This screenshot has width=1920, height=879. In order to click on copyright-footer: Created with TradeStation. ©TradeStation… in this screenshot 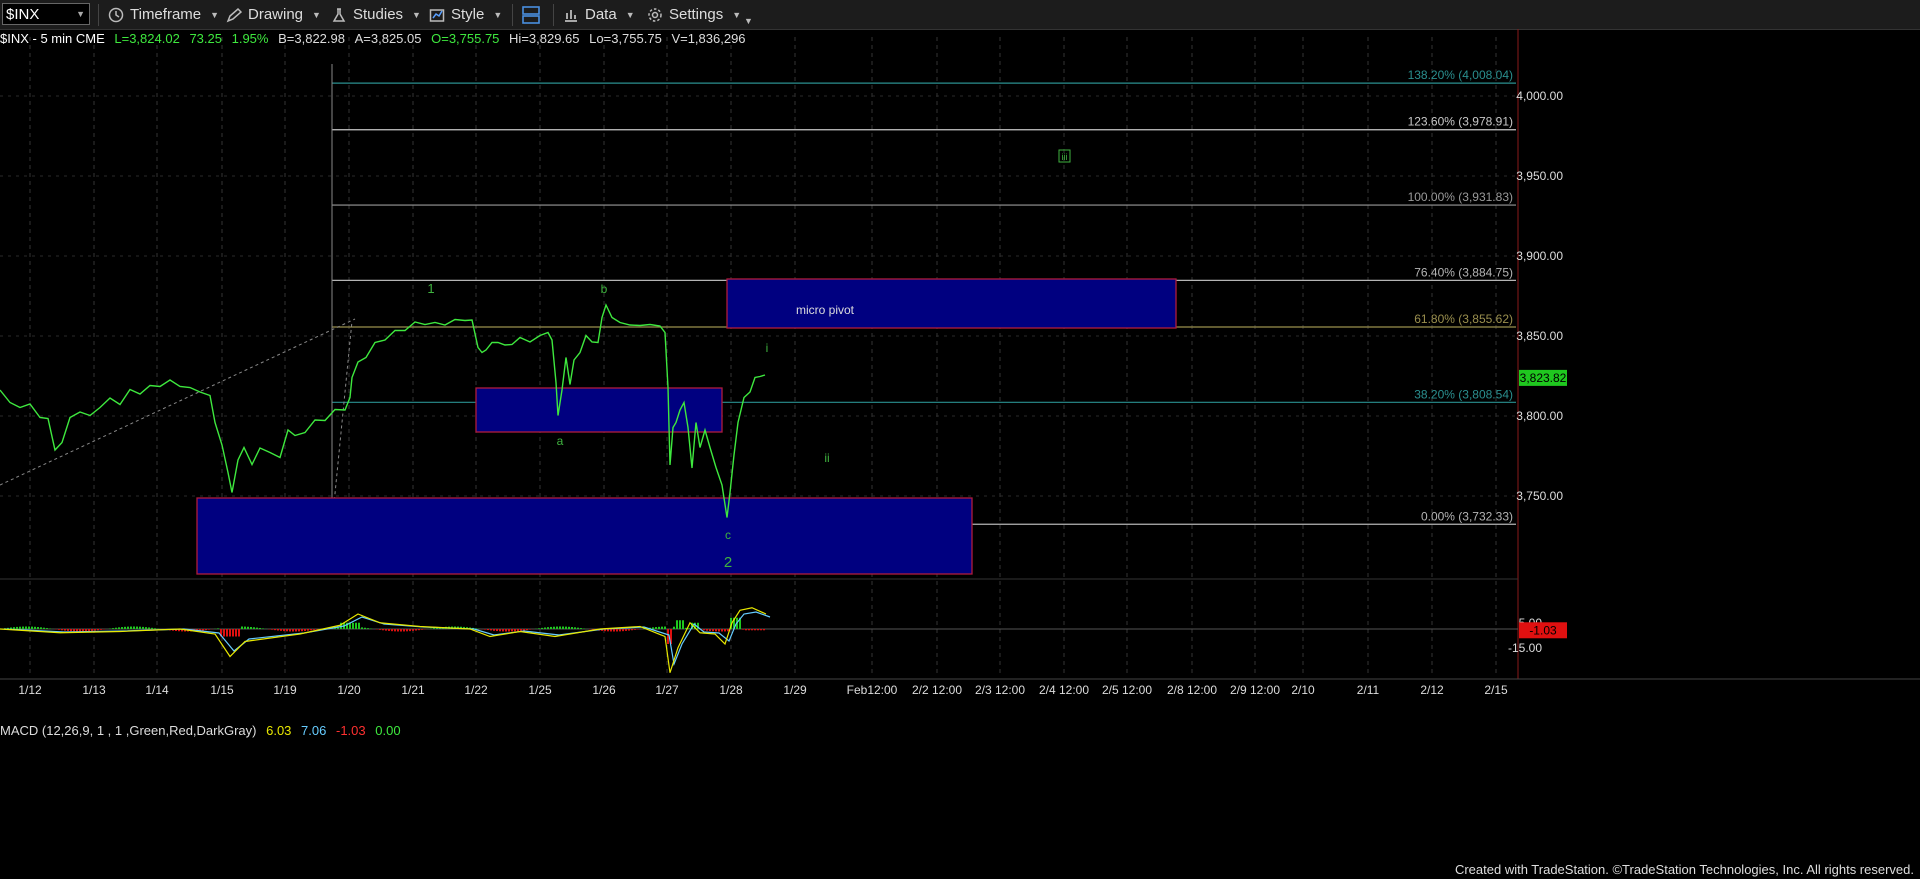, I will do `click(1684, 869)`.